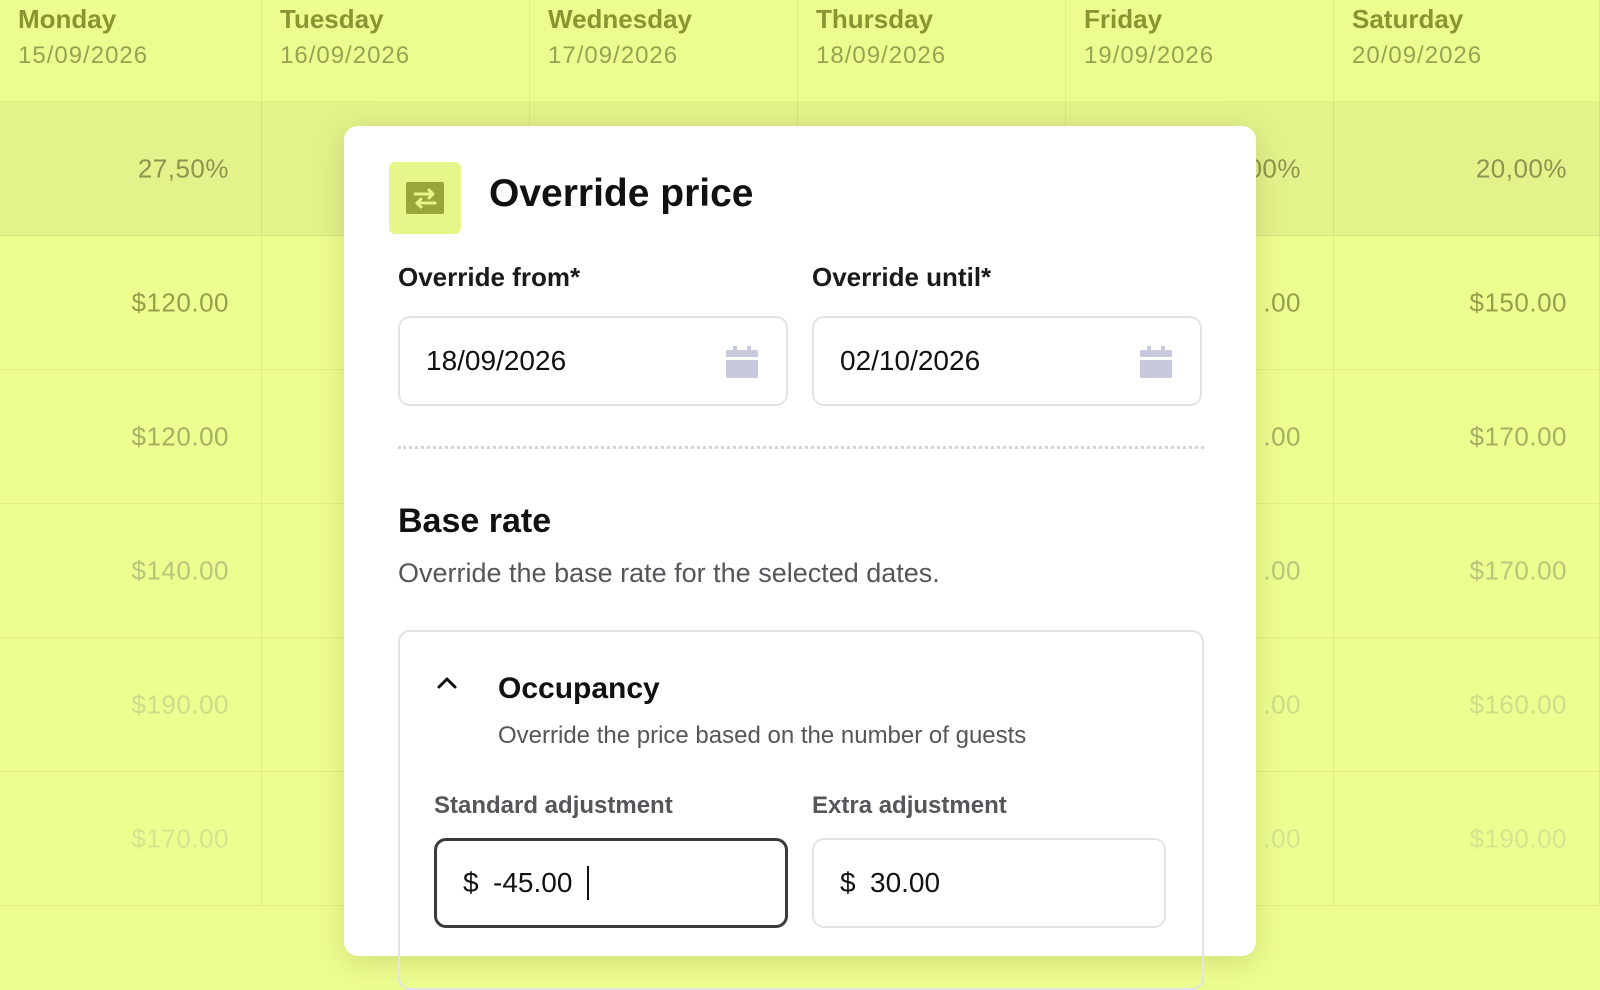 The image size is (1600, 990). Describe the element at coordinates (1521, 168) in the screenshot. I see `percent-value: 20,00%` at that location.